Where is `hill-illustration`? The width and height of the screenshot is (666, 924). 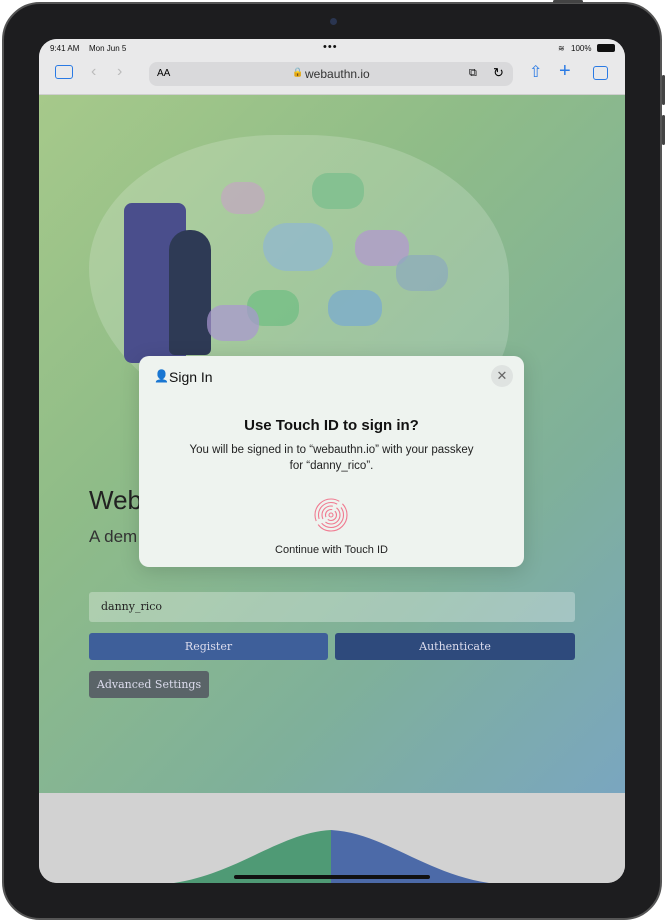 hill-illustration is located at coordinates (331, 856).